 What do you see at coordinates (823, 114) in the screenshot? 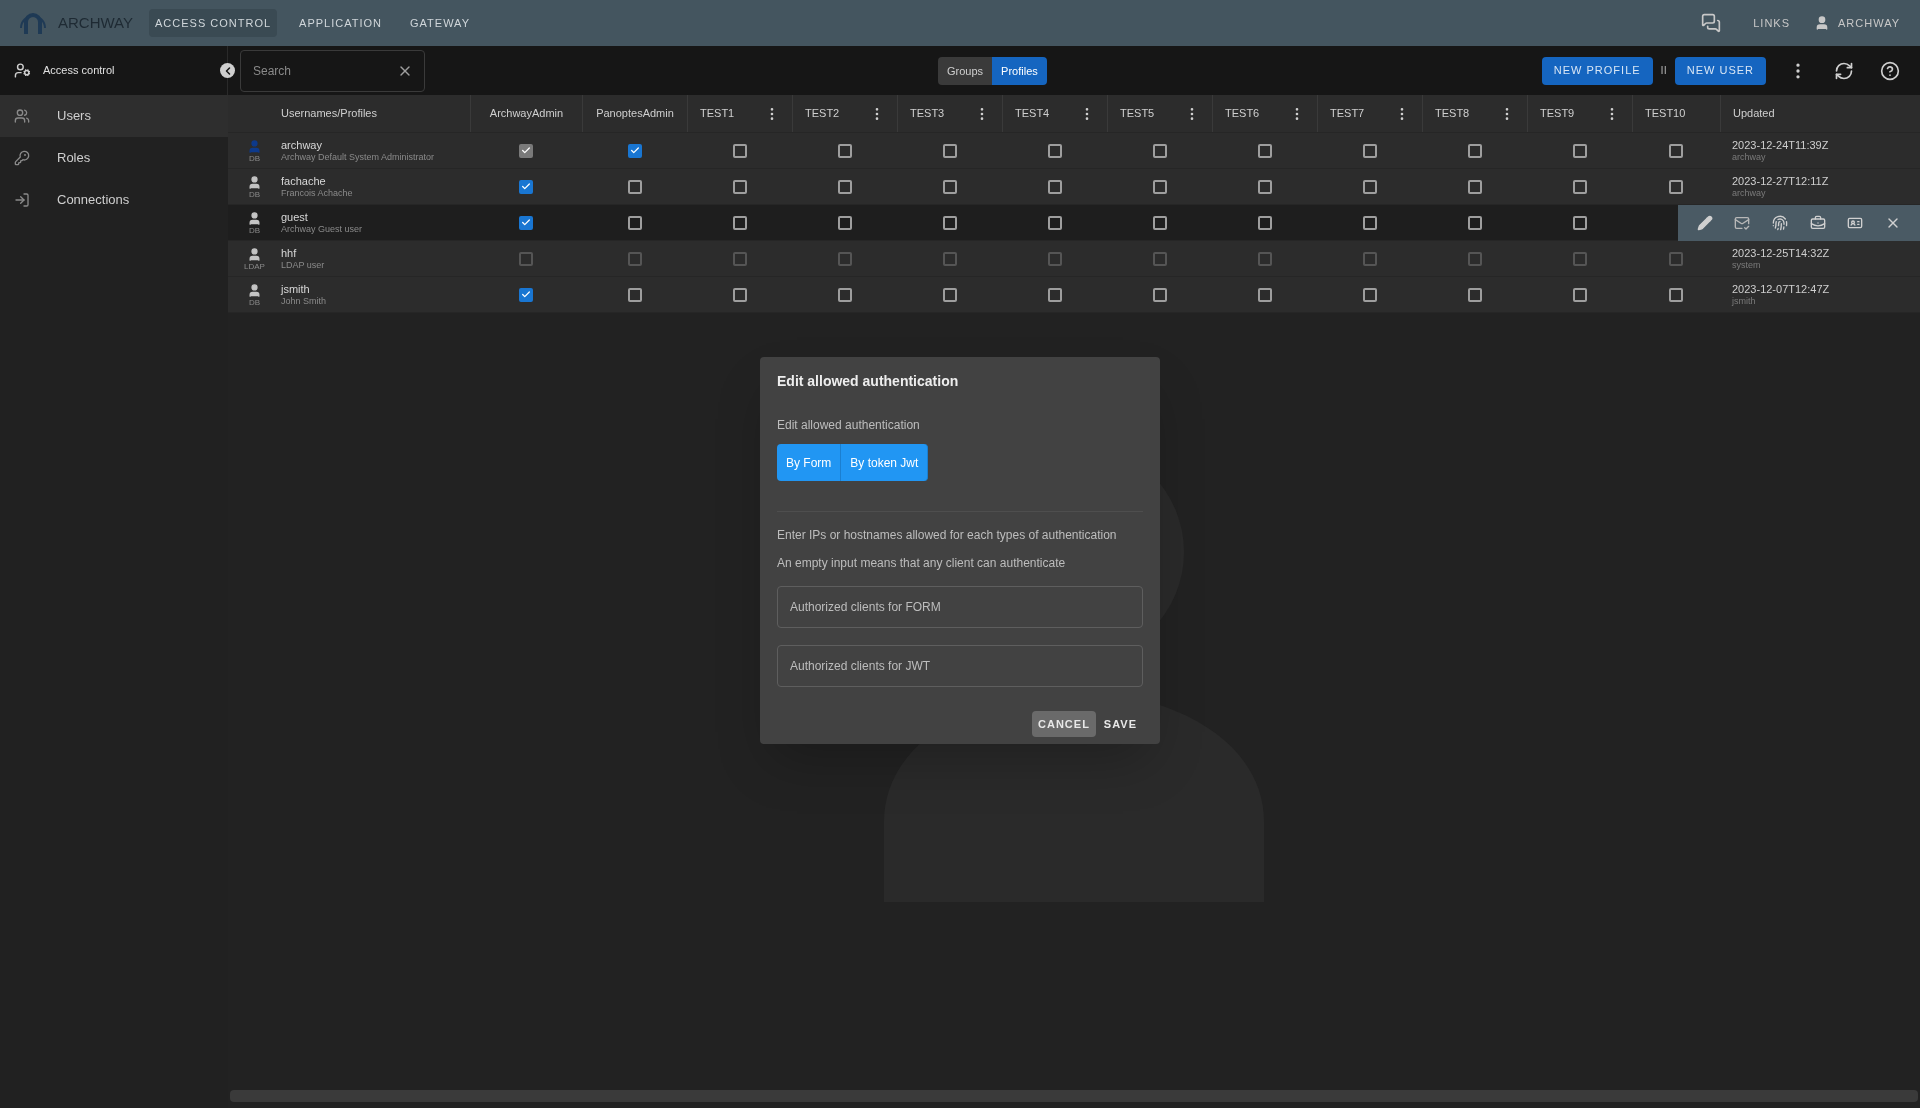
I see `column-header: TEST2` at bounding box center [823, 114].